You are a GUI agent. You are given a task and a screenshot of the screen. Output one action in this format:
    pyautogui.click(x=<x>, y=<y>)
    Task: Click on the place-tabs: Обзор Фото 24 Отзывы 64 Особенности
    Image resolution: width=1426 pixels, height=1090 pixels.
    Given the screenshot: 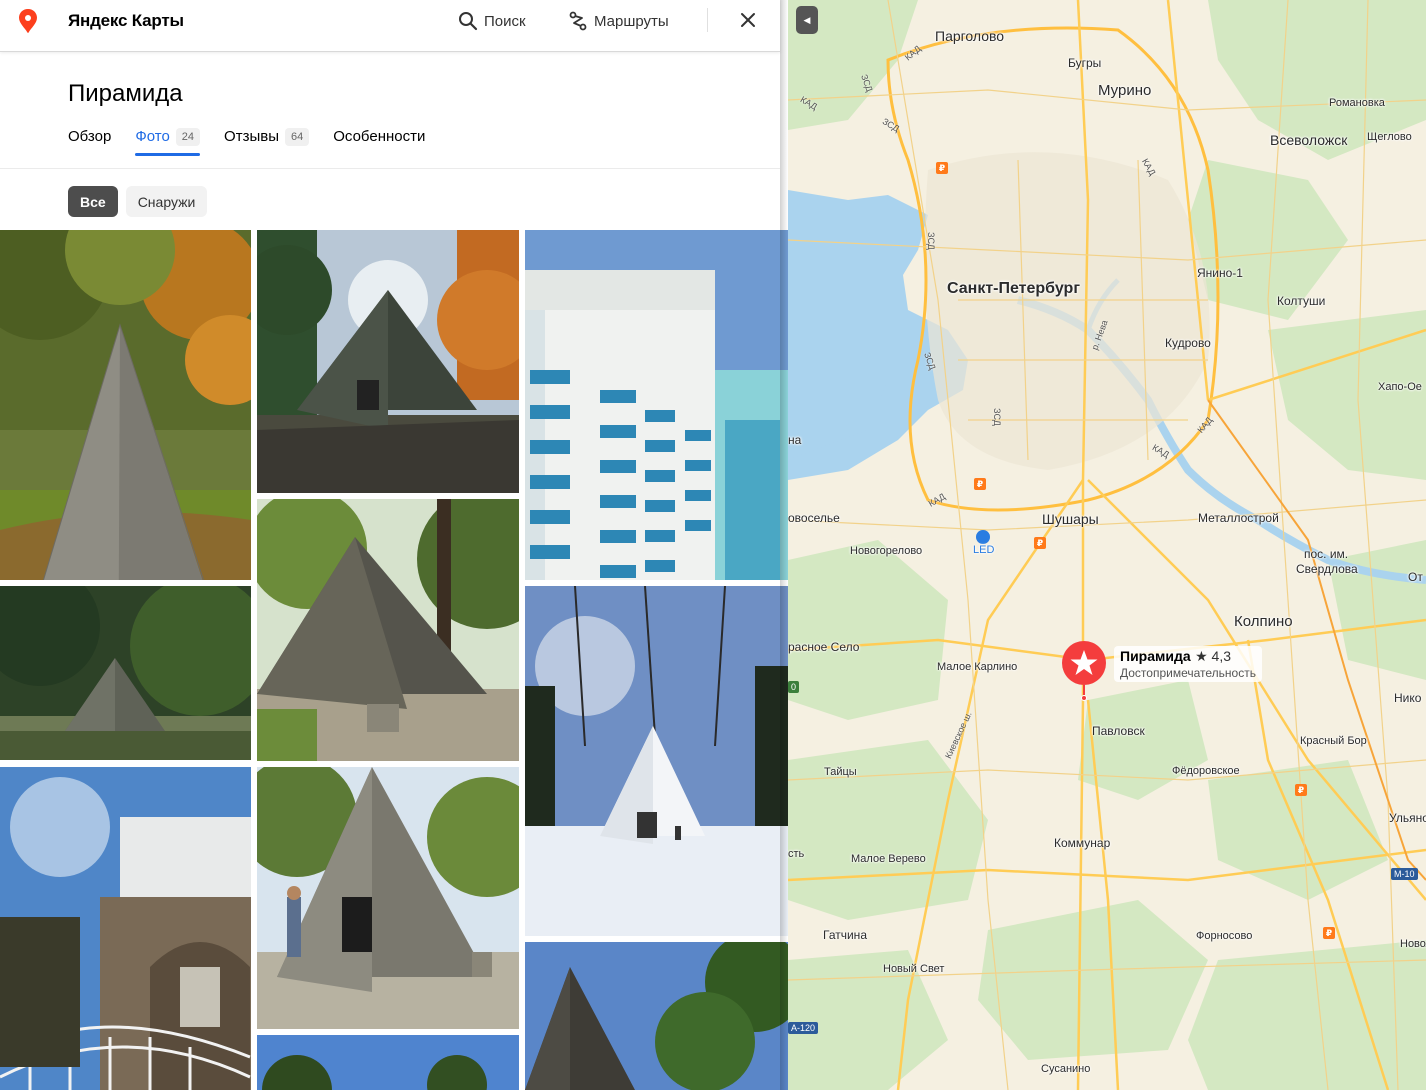 What is the action you would take?
    pyautogui.click(x=258, y=143)
    